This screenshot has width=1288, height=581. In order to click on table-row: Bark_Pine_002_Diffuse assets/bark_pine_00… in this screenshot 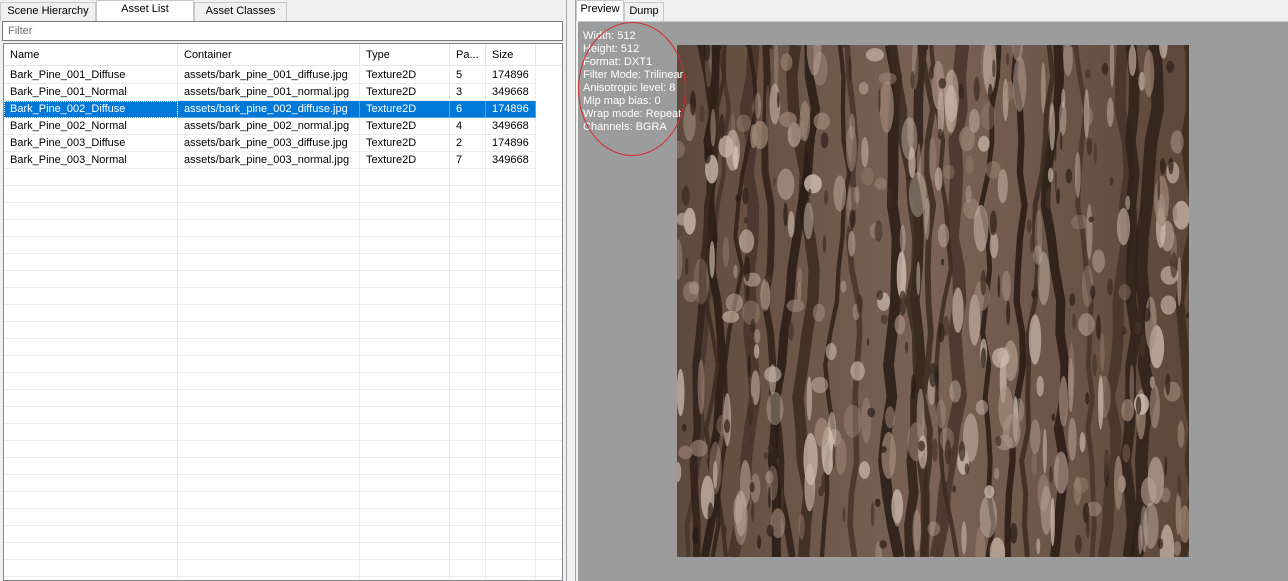, I will do `click(270, 109)`.